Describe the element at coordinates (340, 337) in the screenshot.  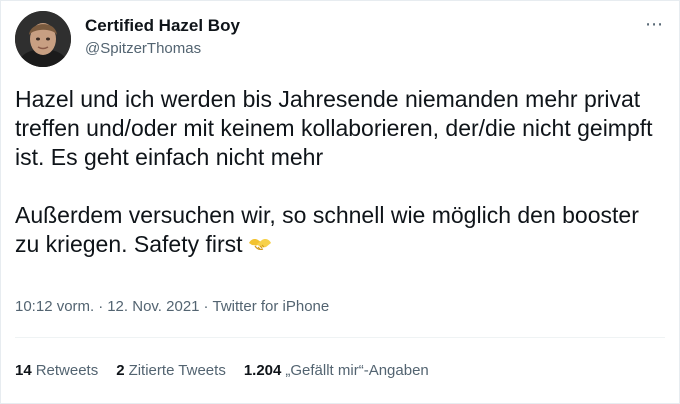
I see `divider` at that location.